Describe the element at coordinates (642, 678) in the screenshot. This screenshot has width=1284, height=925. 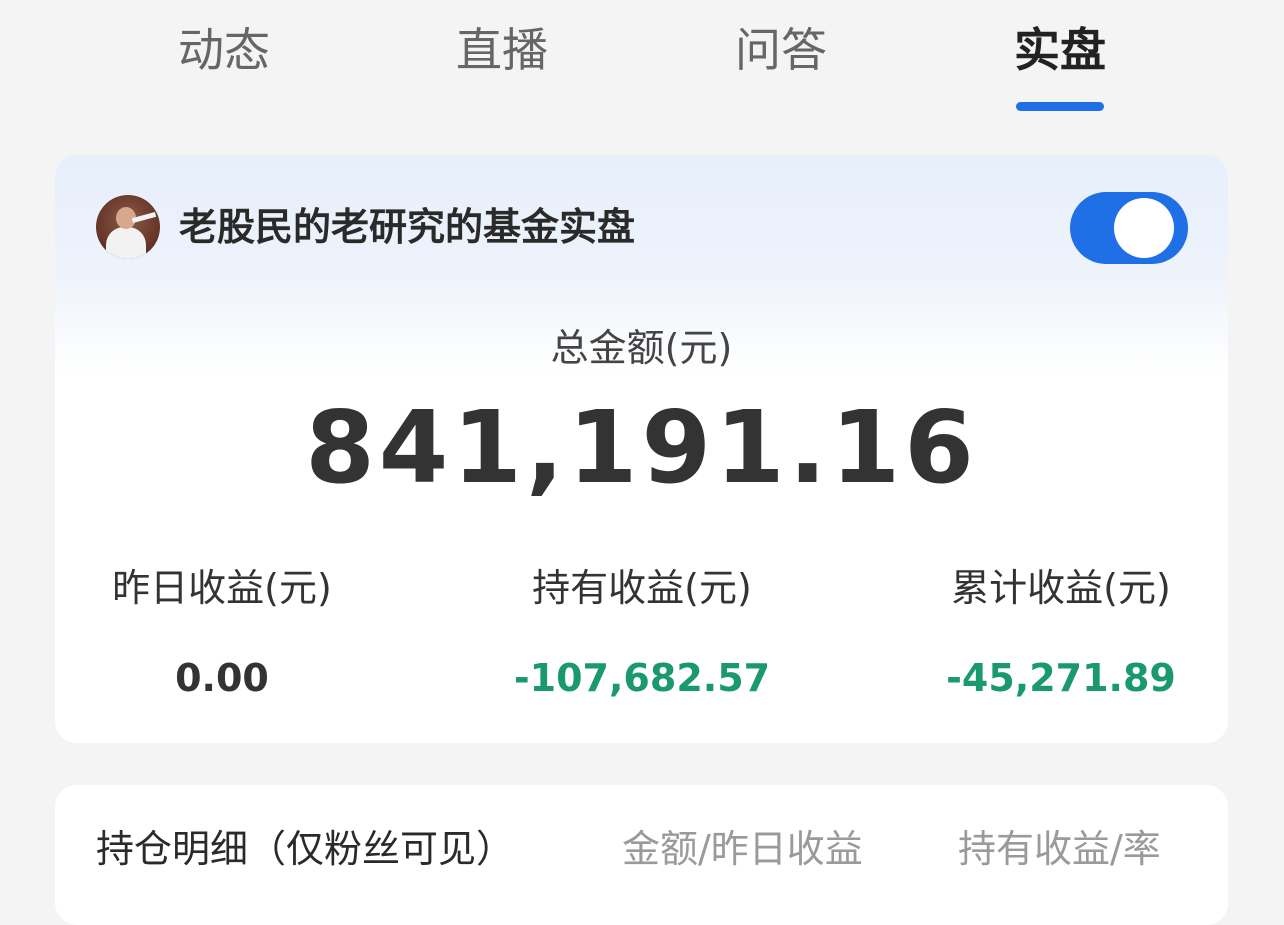
I see `stat-value: -107,682.57` at that location.